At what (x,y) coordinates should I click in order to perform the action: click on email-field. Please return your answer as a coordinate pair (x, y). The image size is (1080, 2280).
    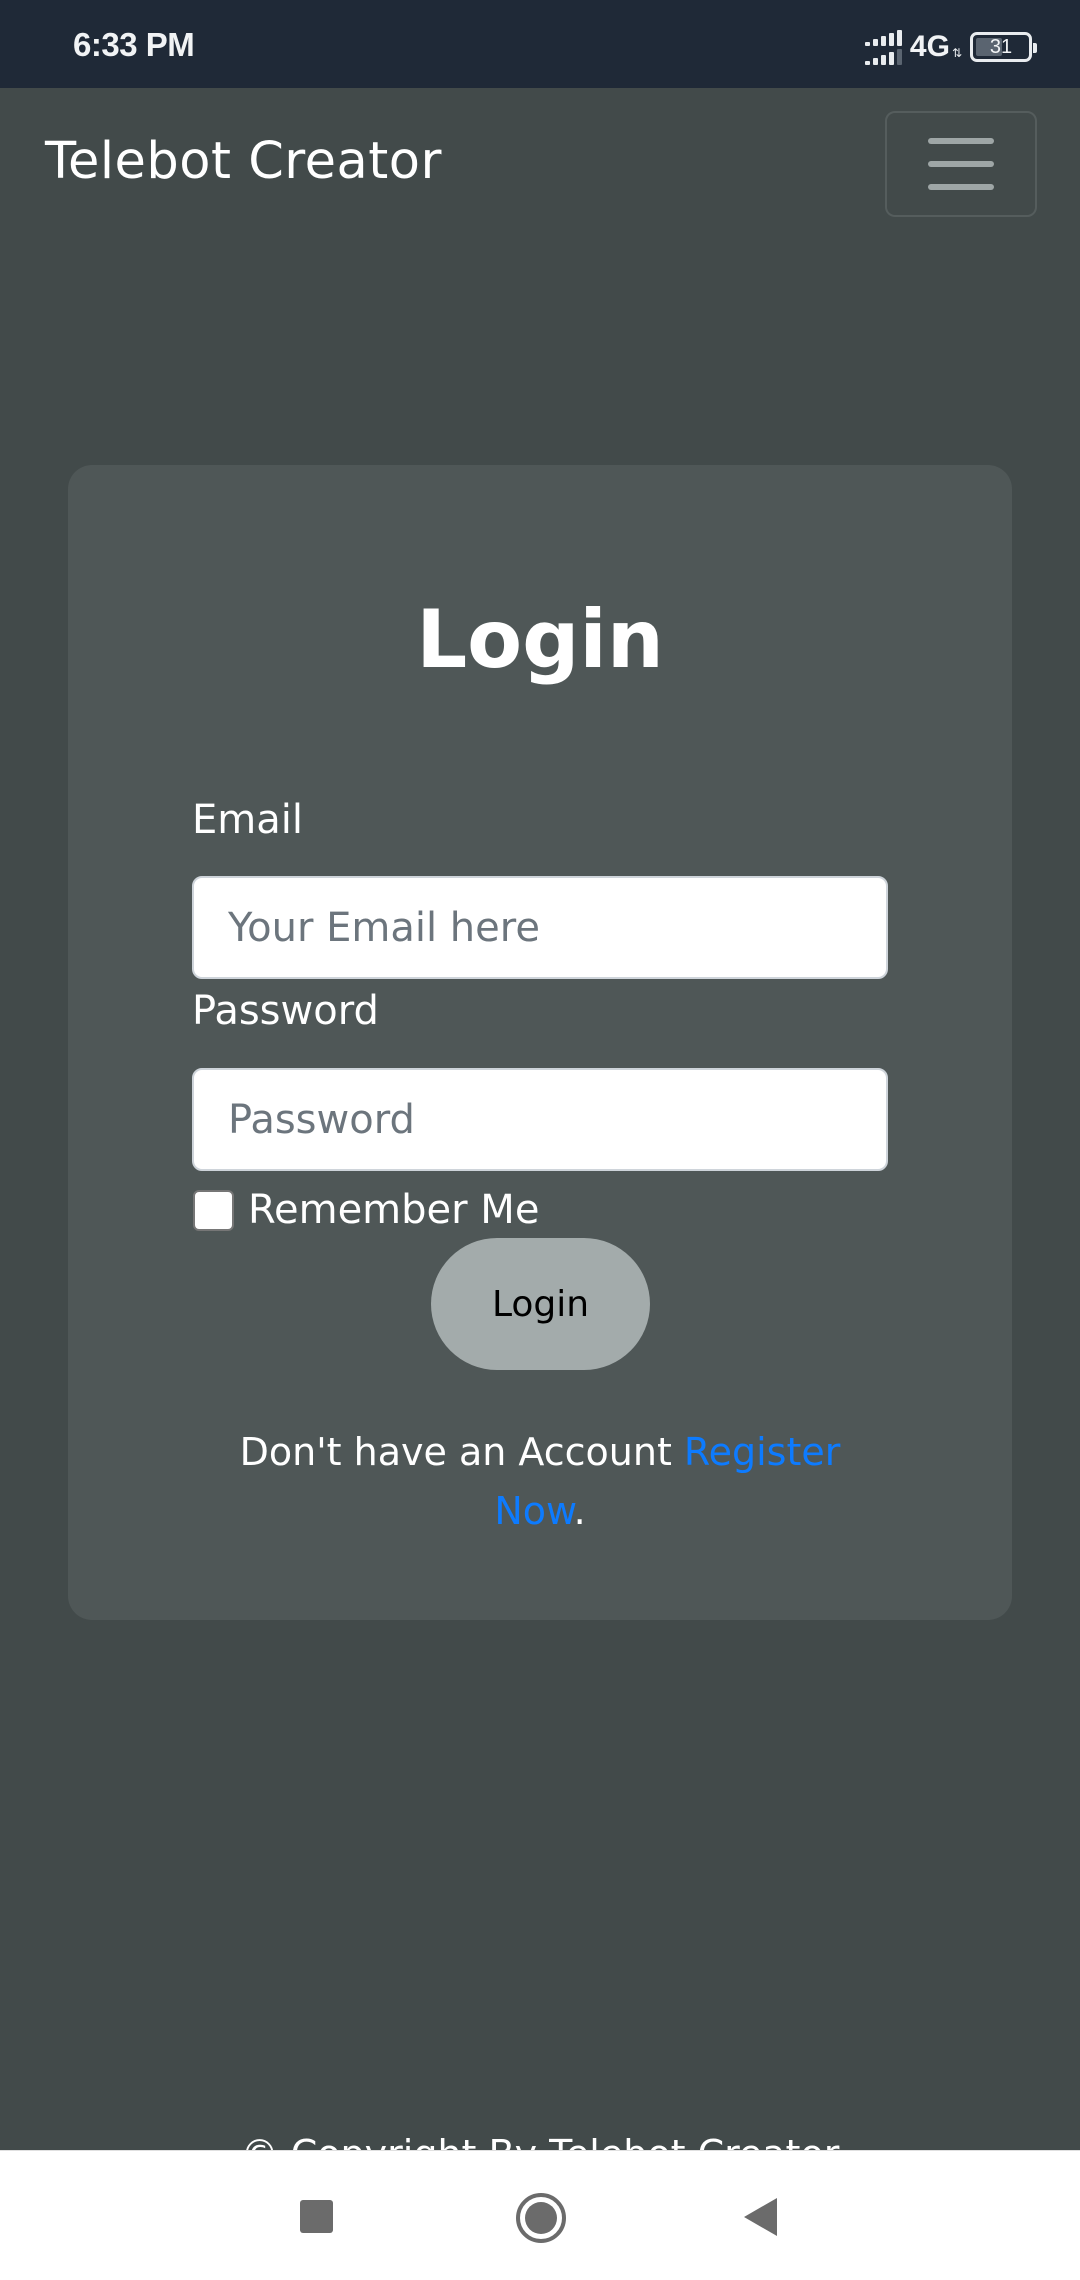
    Looking at the image, I should click on (540, 927).